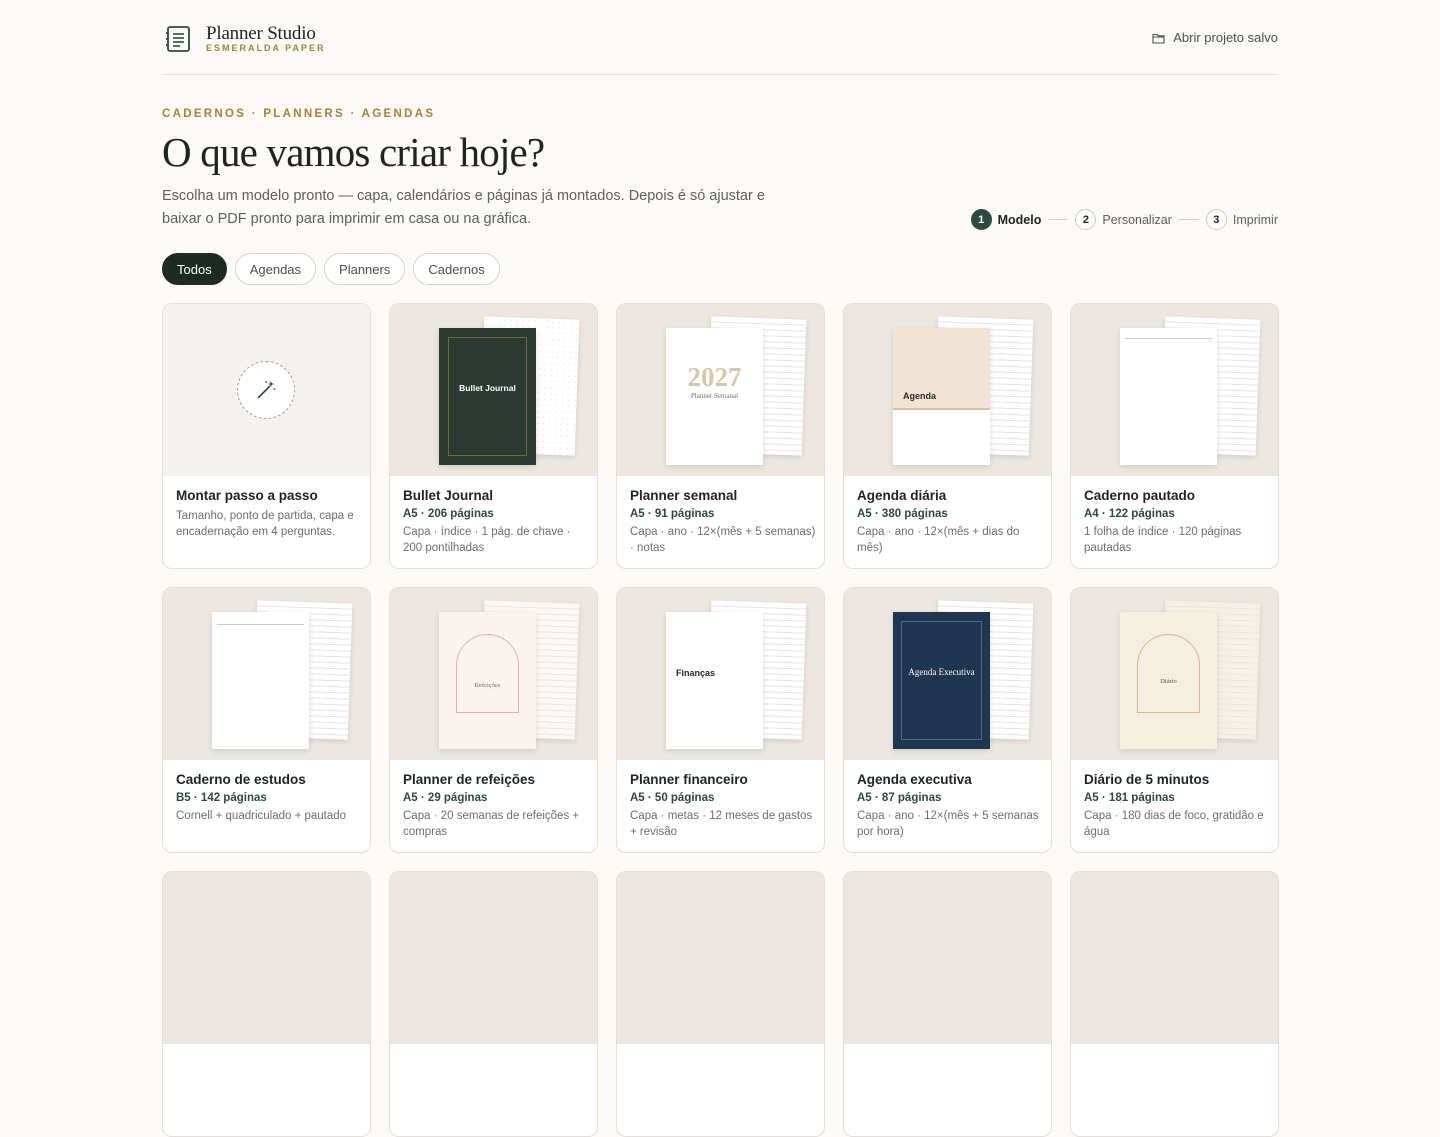 Image resolution: width=1440 pixels, height=1137 pixels. I want to click on open-saved-project-button: Abrir projeto salvo, so click(1215, 37).